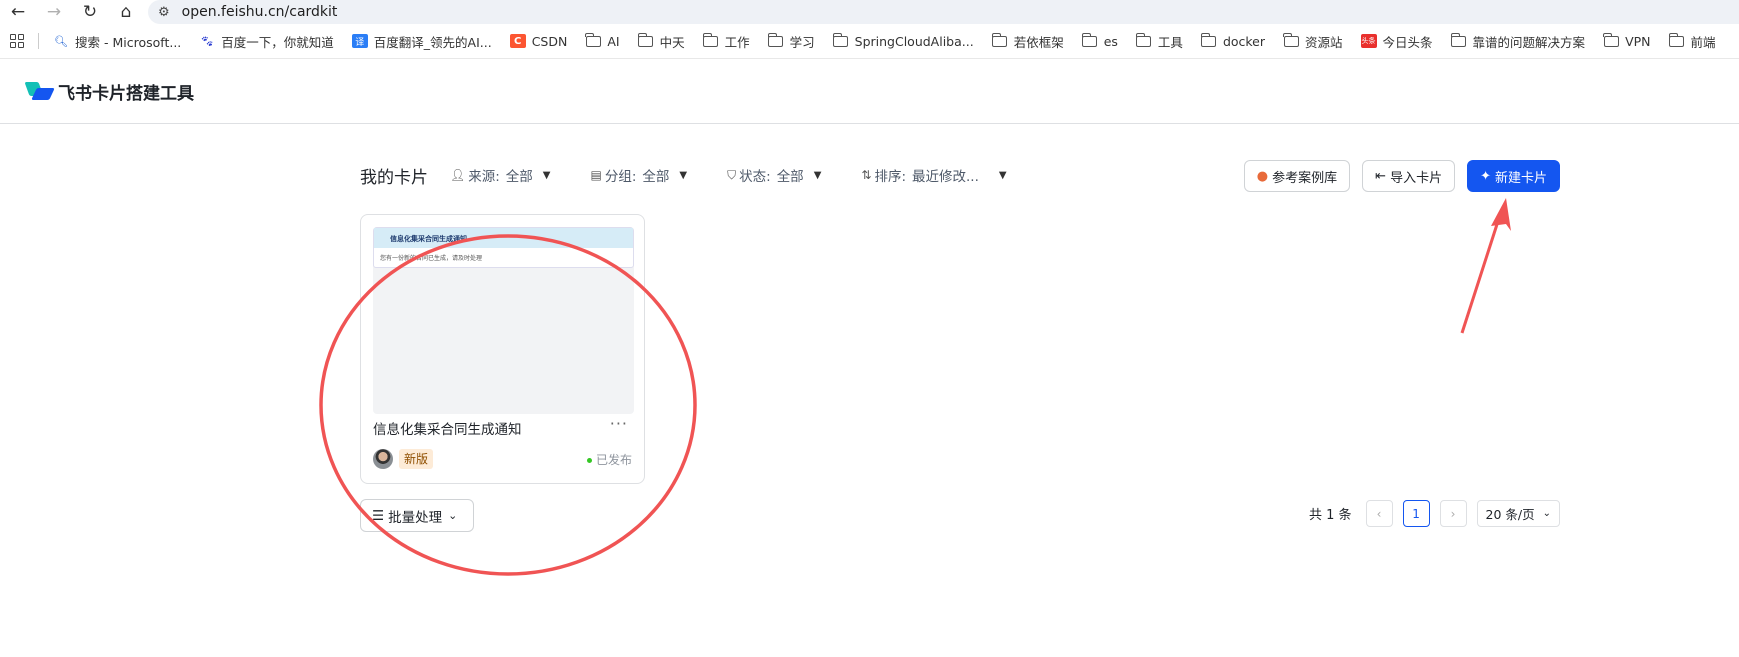 The height and width of the screenshot is (657, 1739). I want to click on bookmark-folder: 中天, so click(661, 41).